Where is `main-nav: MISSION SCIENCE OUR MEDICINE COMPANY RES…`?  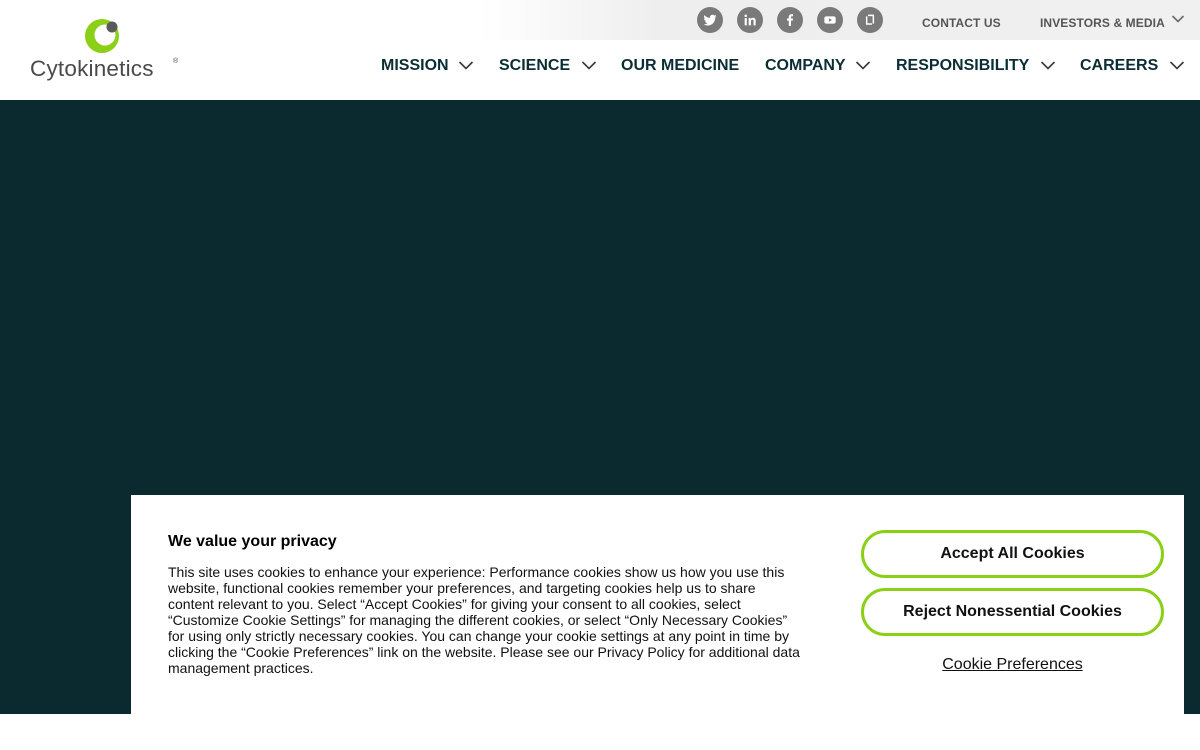 main-nav: MISSION SCIENCE OUR MEDICINE COMPANY RES… is located at coordinates (600, 68).